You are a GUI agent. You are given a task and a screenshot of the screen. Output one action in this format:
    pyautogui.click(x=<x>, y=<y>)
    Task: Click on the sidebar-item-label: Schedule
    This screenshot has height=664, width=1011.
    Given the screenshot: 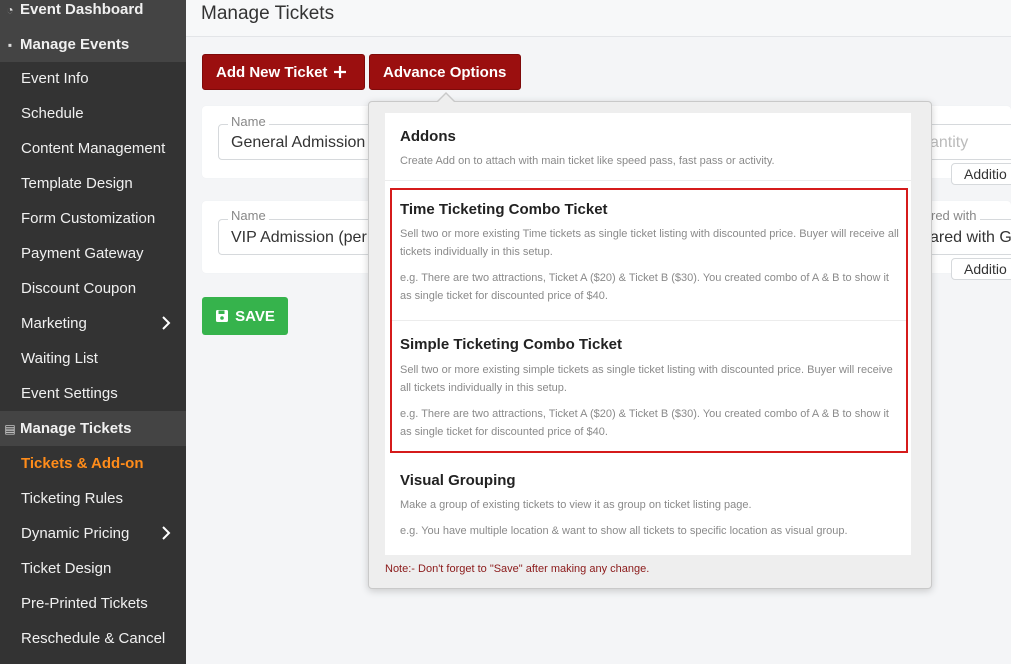 What is the action you would take?
    pyautogui.click(x=52, y=113)
    